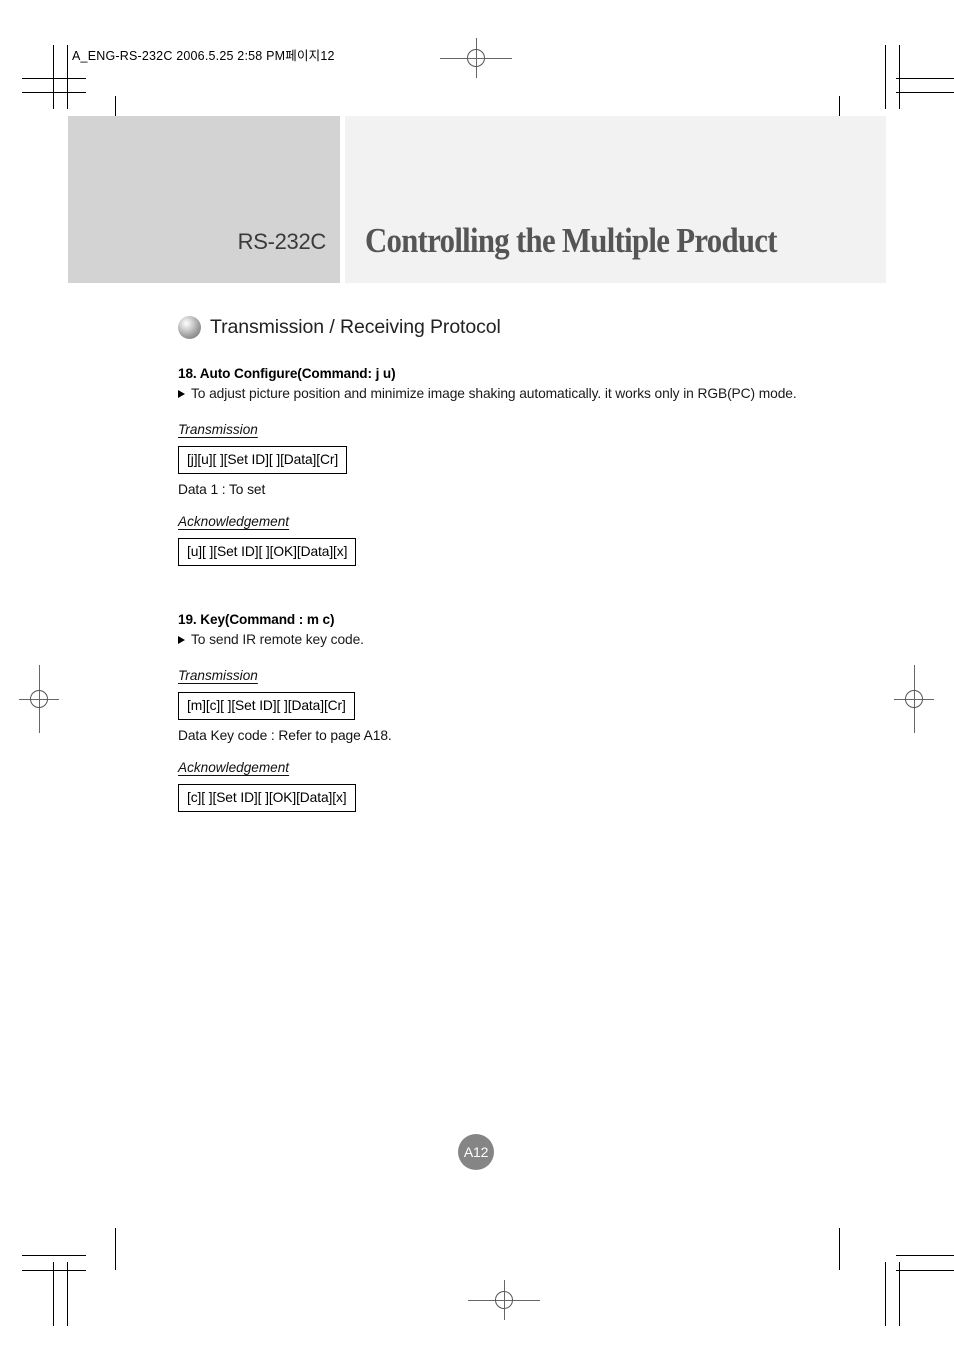 This screenshot has width=954, height=1351. Describe the element at coordinates (263, 460) in the screenshot. I see `transmission-code-box: [j][u][ ][Set ID][ ][Data][Cr]` at that location.